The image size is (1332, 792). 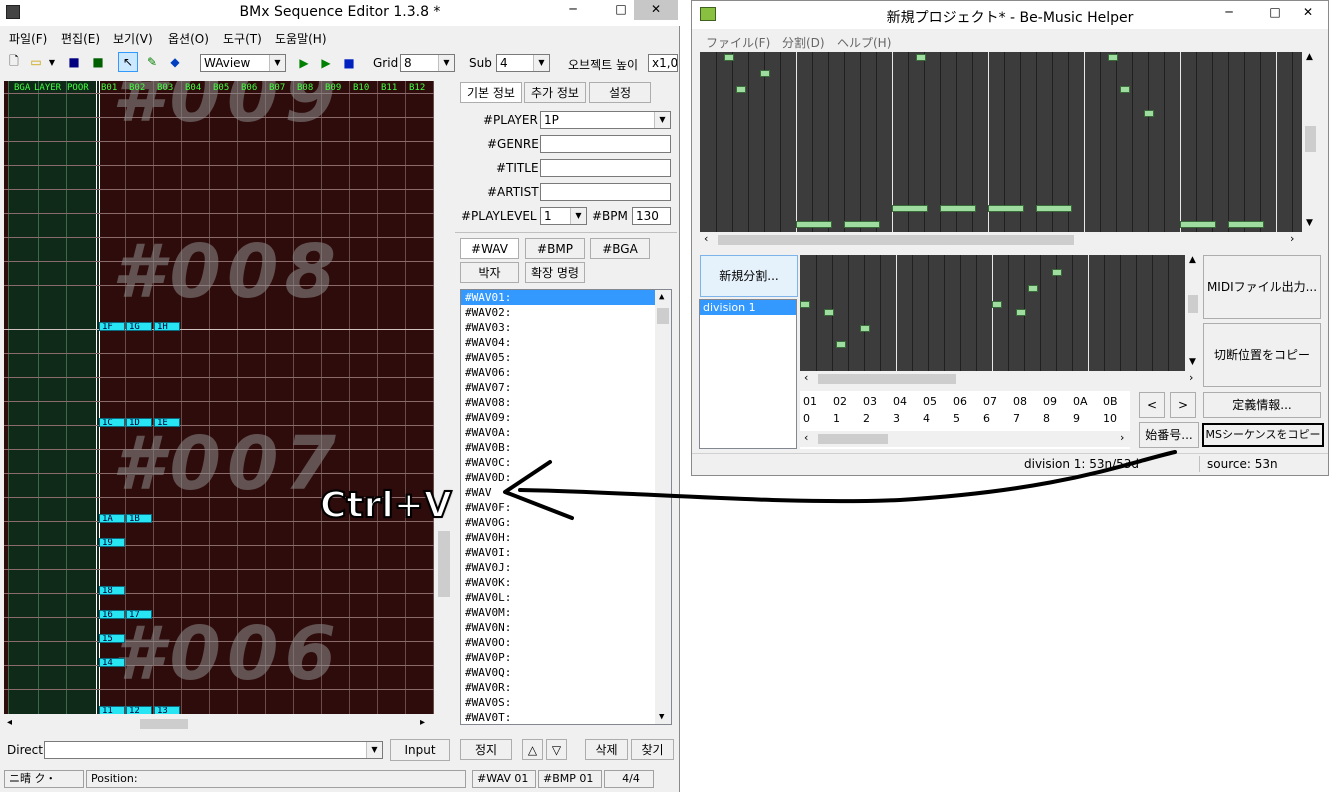 I want to click on arrow-line, so click(x=847, y=477).